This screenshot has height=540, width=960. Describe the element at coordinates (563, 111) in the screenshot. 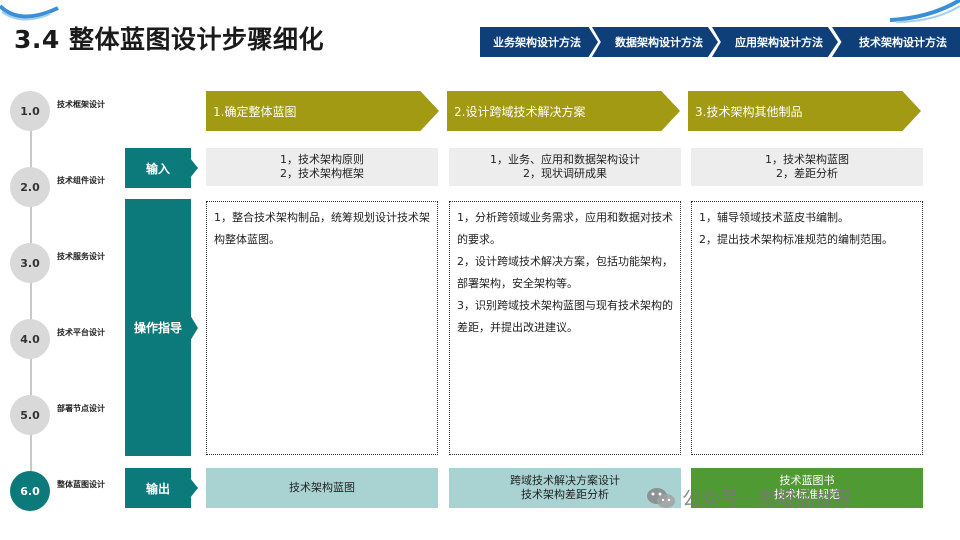

I see `column-header-2: 2.设计跨域技术解决方案` at that location.